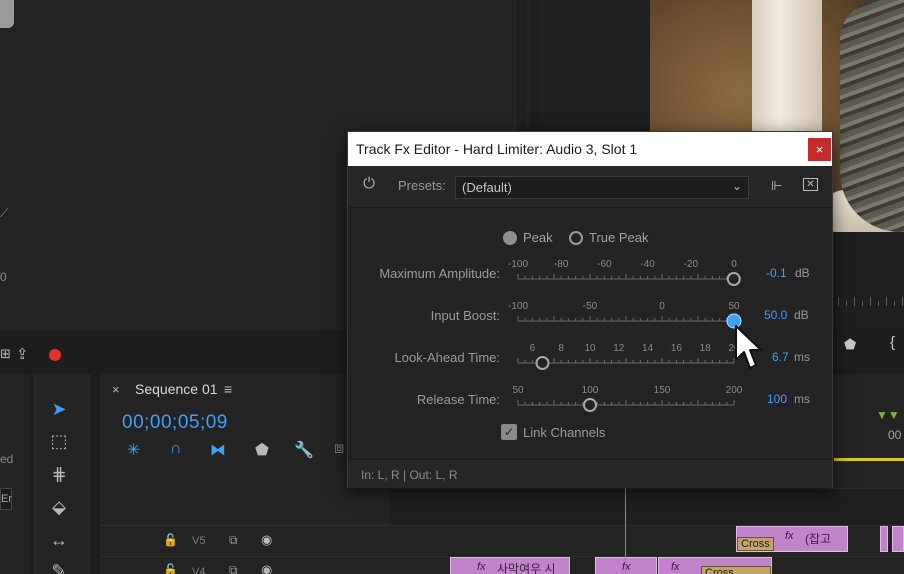 This screenshot has width=904, height=574. What do you see at coordinates (561, 348) in the screenshot?
I see `scale-tick-label: 8` at bounding box center [561, 348].